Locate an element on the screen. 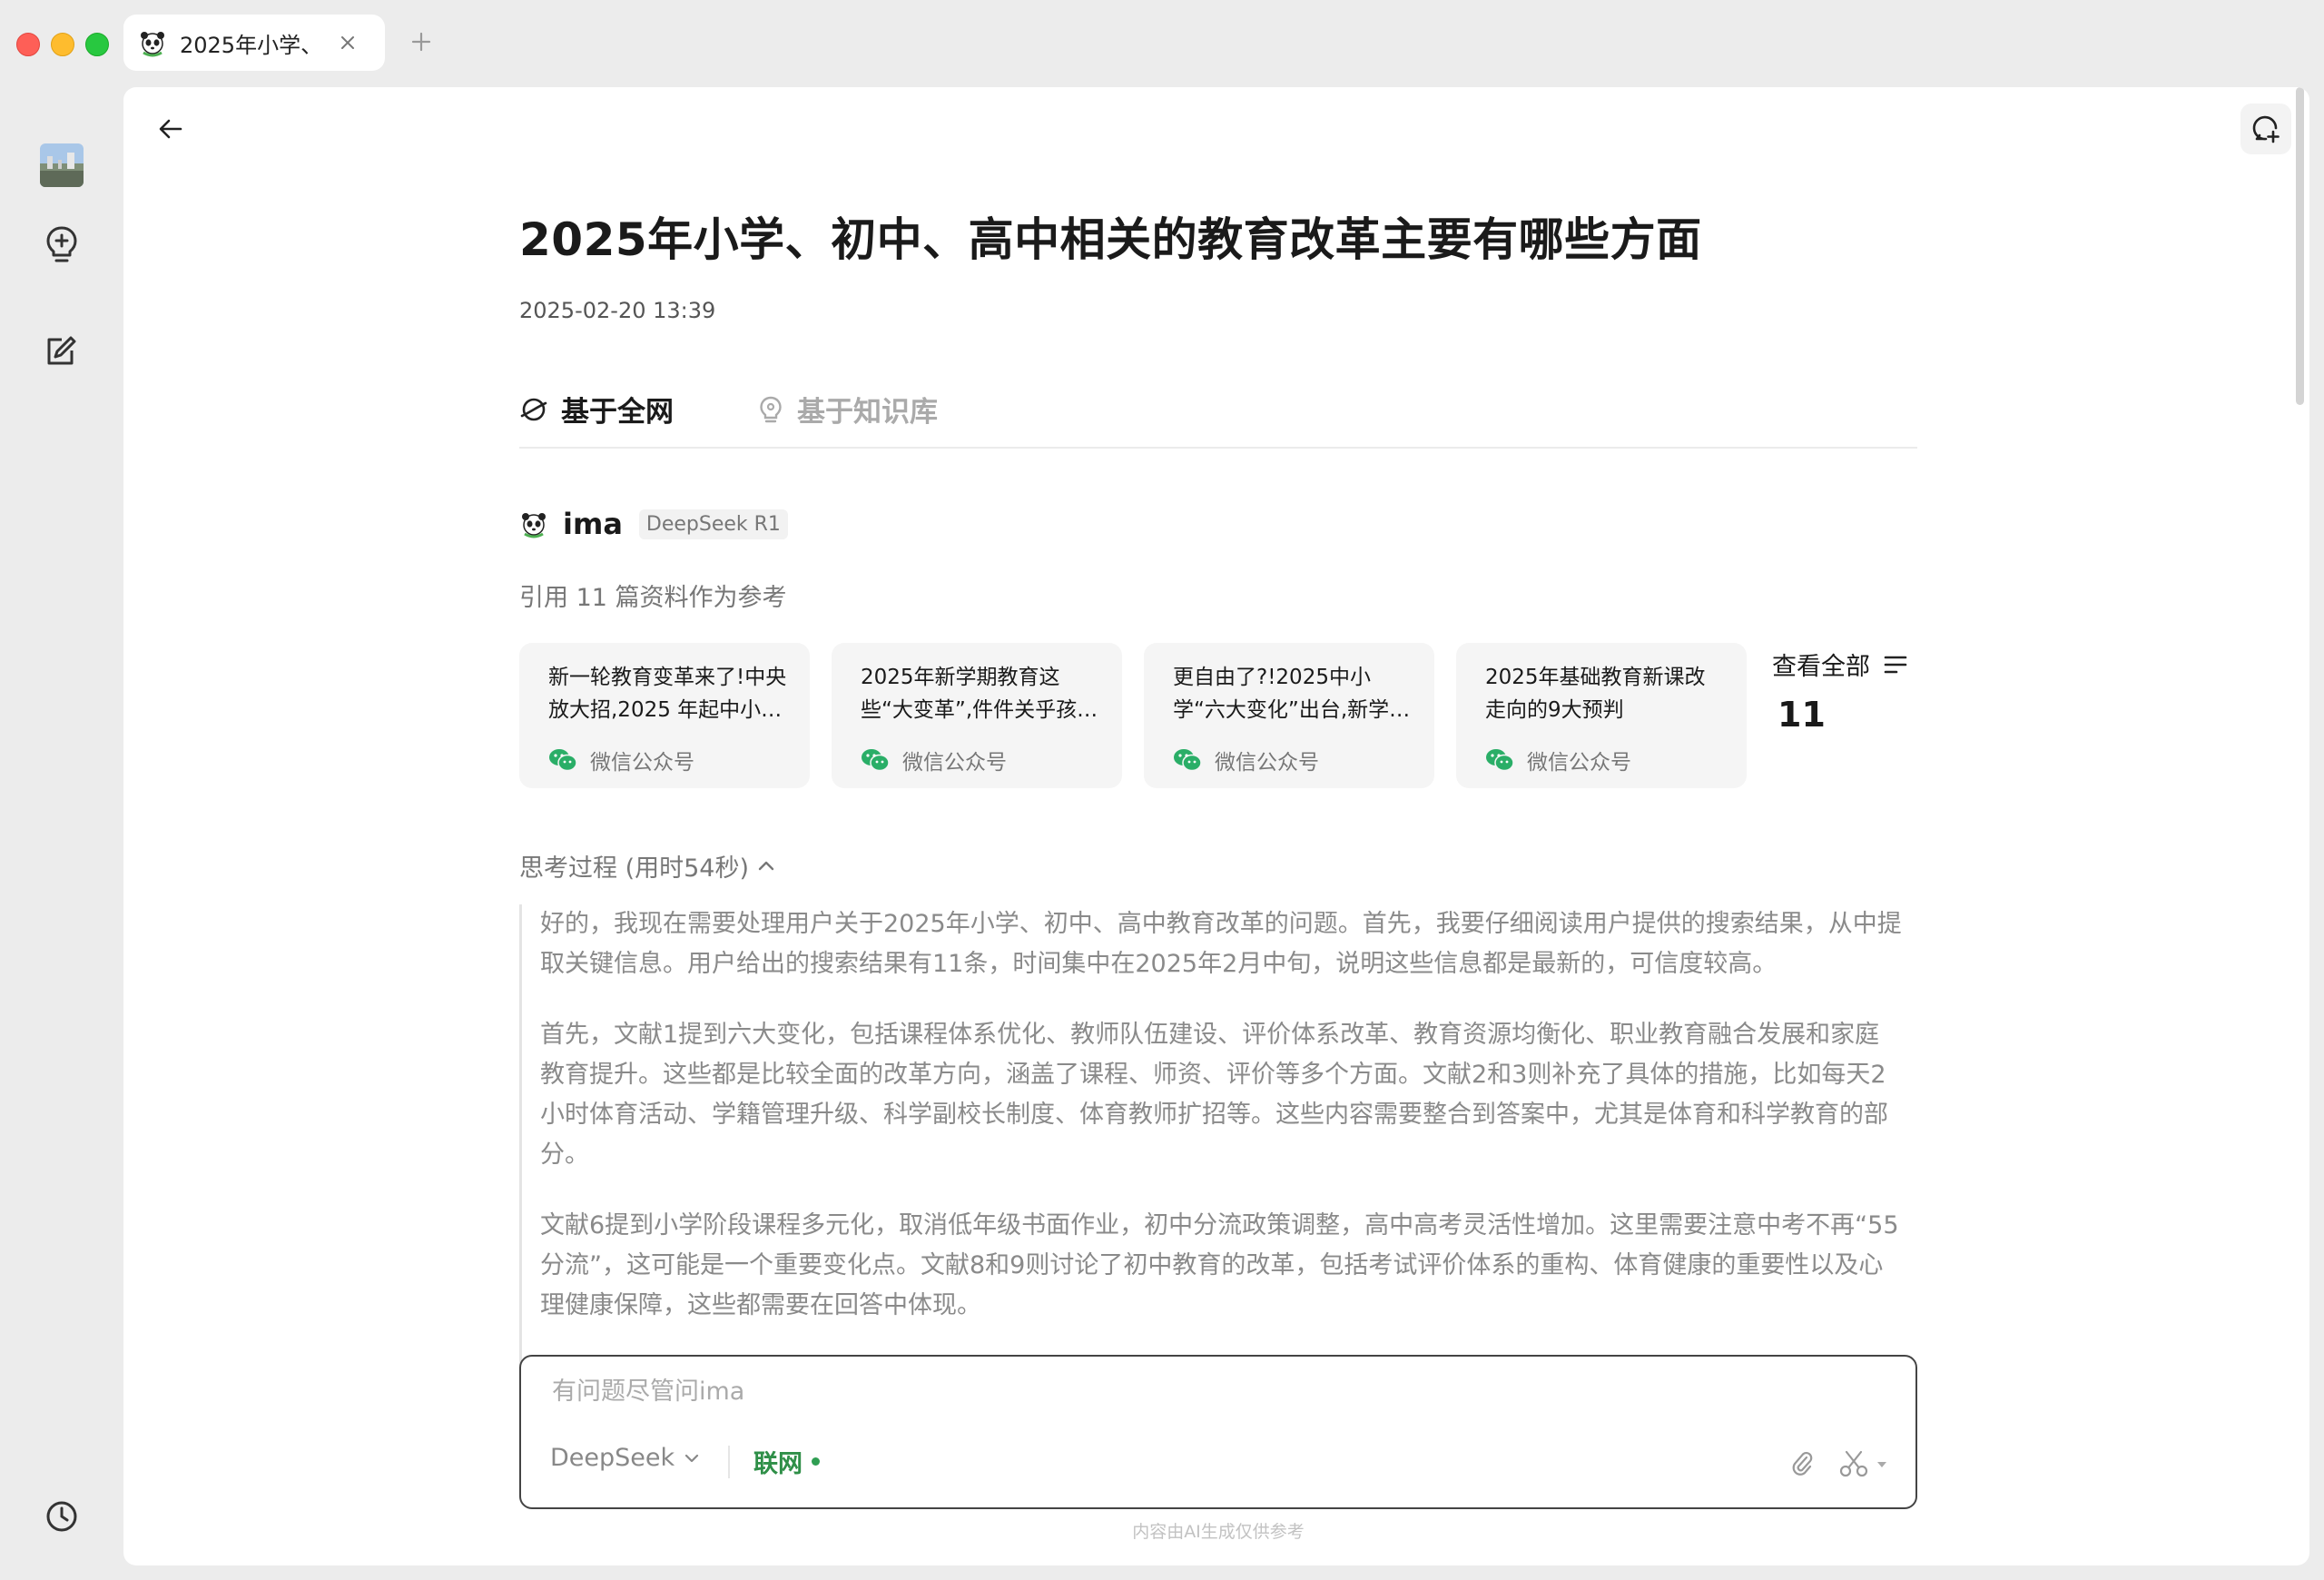 Image resolution: width=2324 pixels, height=1580 pixels. avatar-image is located at coordinates (62, 165).